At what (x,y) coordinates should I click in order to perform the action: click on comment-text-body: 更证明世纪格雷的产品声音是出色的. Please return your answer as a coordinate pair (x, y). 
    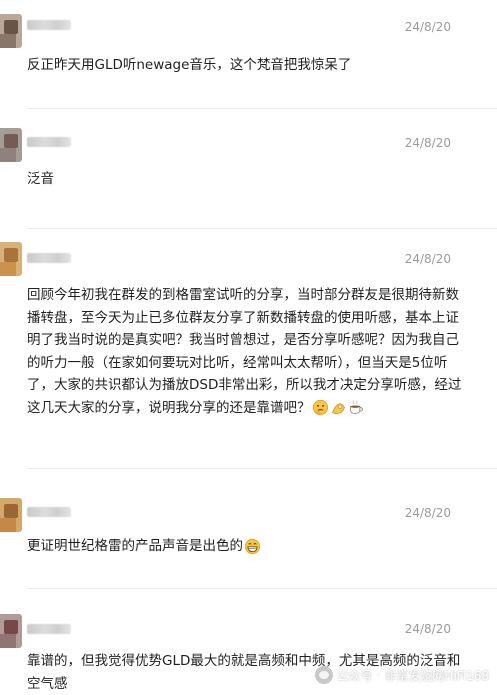
    Looking at the image, I should click on (135, 546).